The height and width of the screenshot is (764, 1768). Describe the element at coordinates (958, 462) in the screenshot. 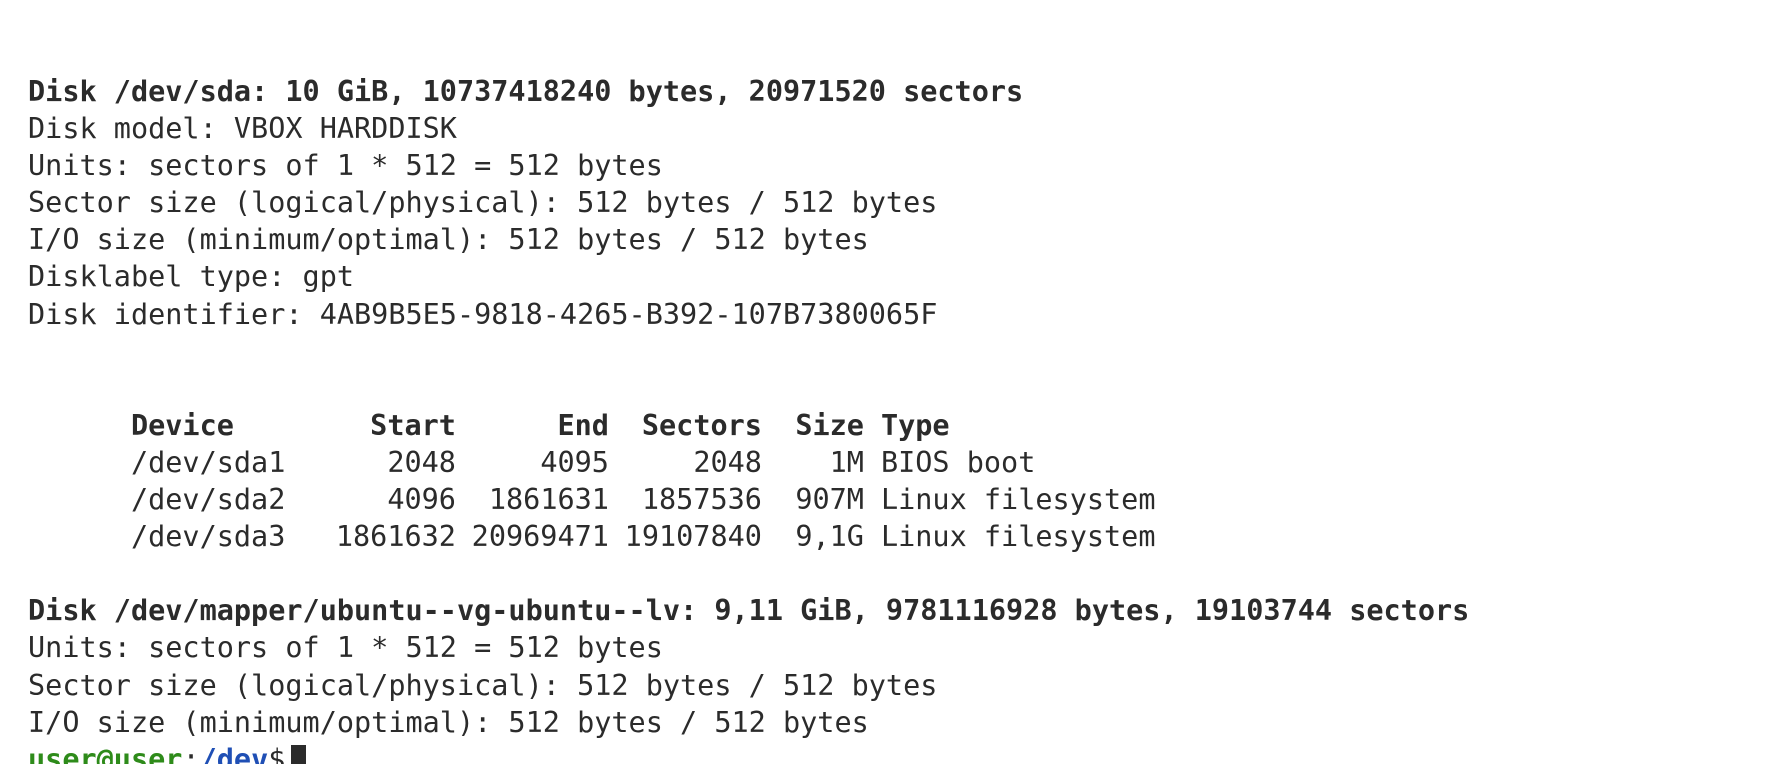

I see `cell-type: BIOS boot` at that location.